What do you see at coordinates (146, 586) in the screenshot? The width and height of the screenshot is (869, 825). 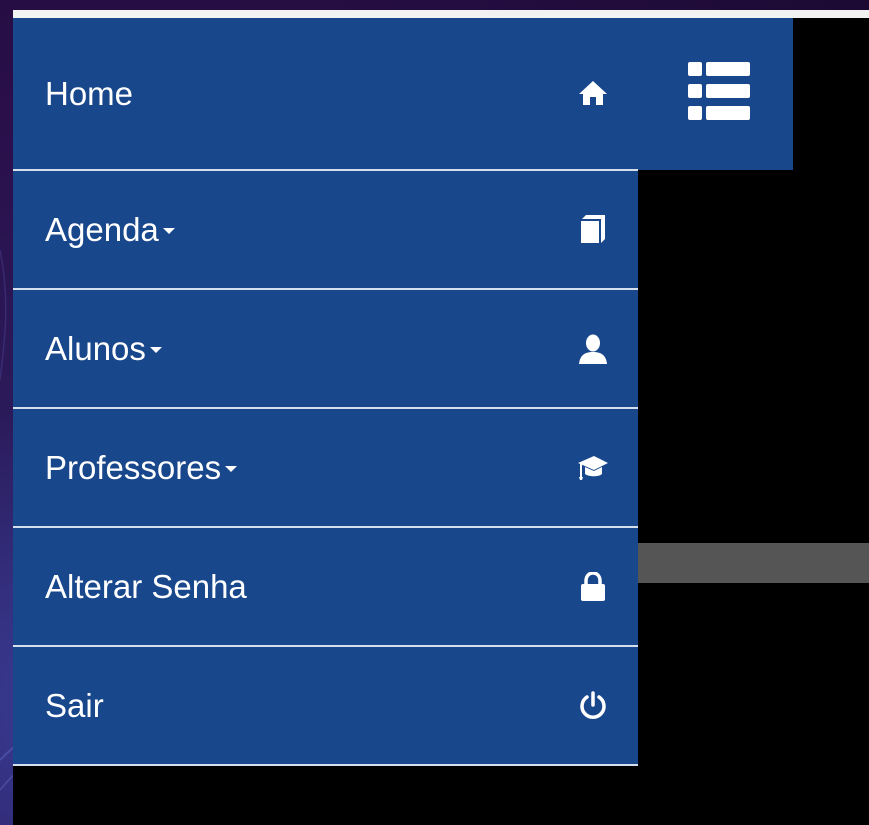 I see `menu-item-alterar-senha-label: Alterar Senha` at bounding box center [146, 586].